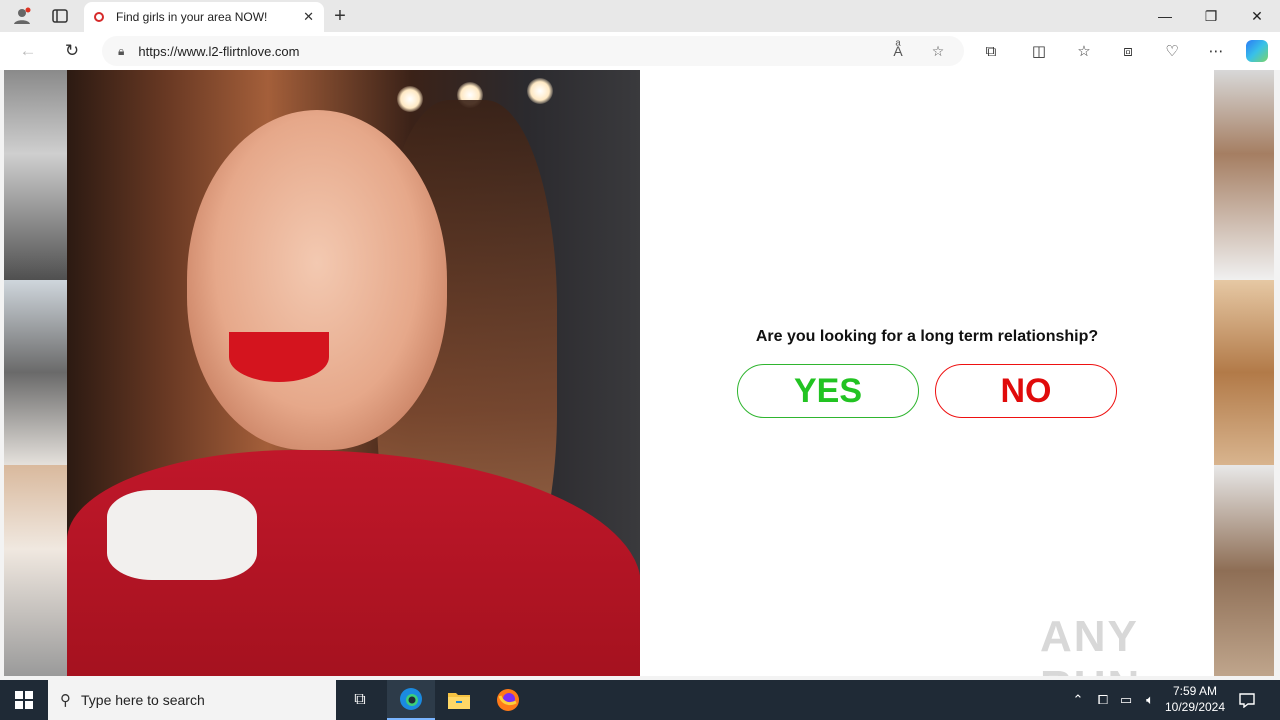  Describe the element at coordinates (308, 17) in the screenshot. I see `close-tab-icon: ✕` at that location.